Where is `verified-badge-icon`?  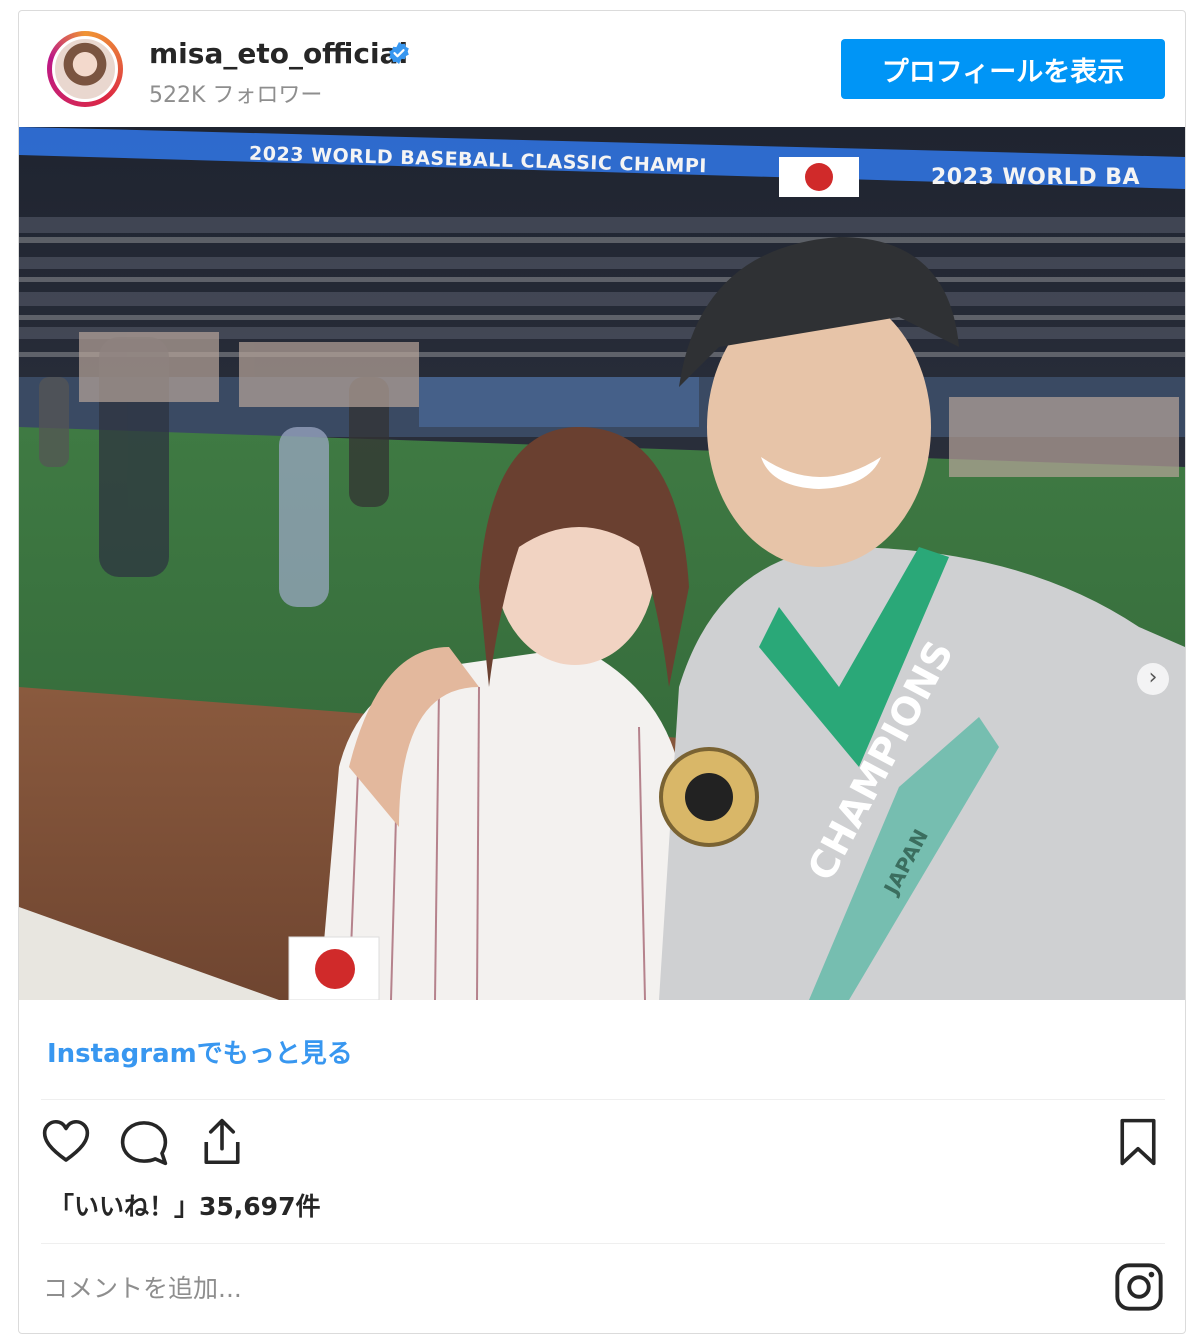
verified-badge-icon is located at coordinates (399, 53).